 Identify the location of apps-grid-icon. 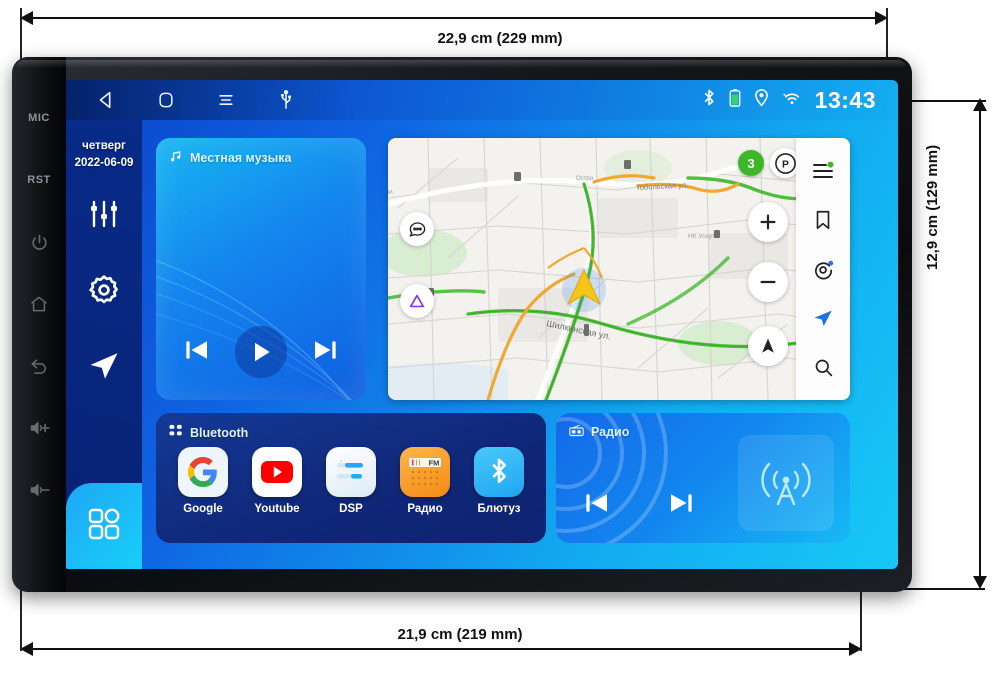
(104, 526).